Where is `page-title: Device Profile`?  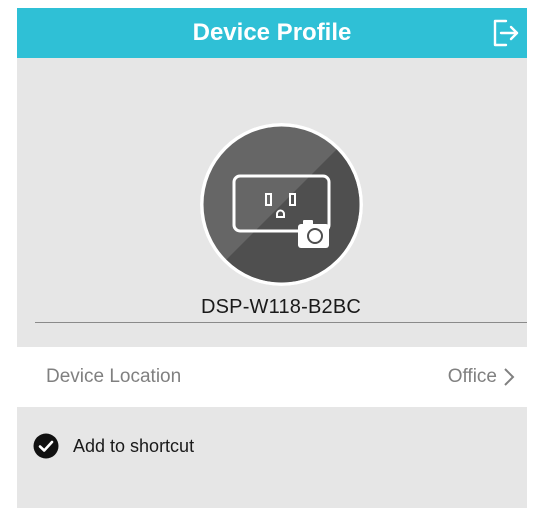 page-title: Device Profile is located at coordinates (272, 32).